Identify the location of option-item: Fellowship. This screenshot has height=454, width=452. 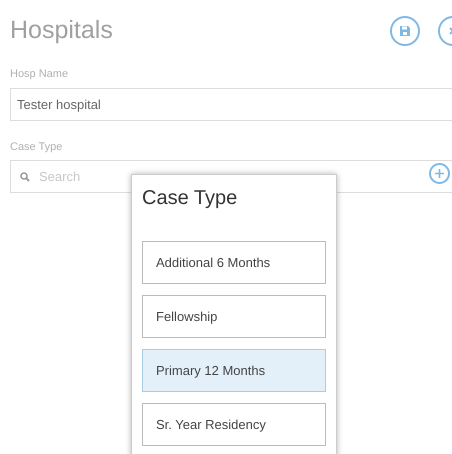
(234, 316).